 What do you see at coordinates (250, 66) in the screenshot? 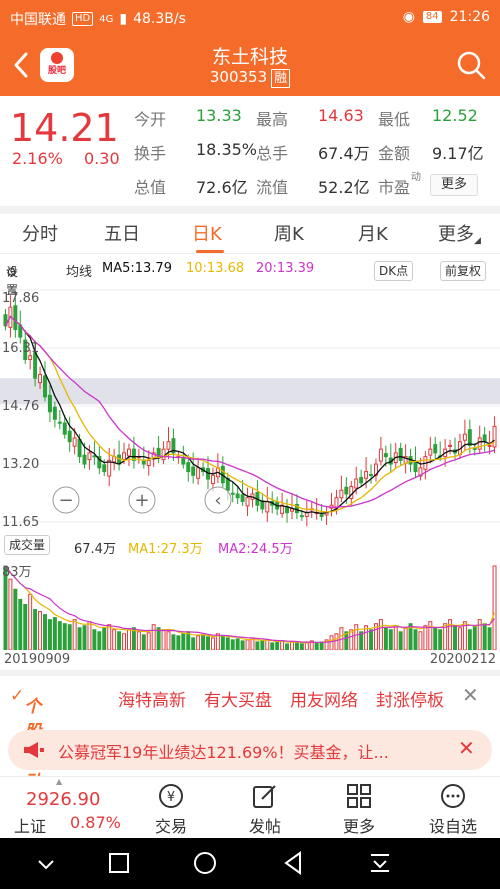
I see `app-header: 股吧 东土科技 300353 融` at bounding box center [250, 66].